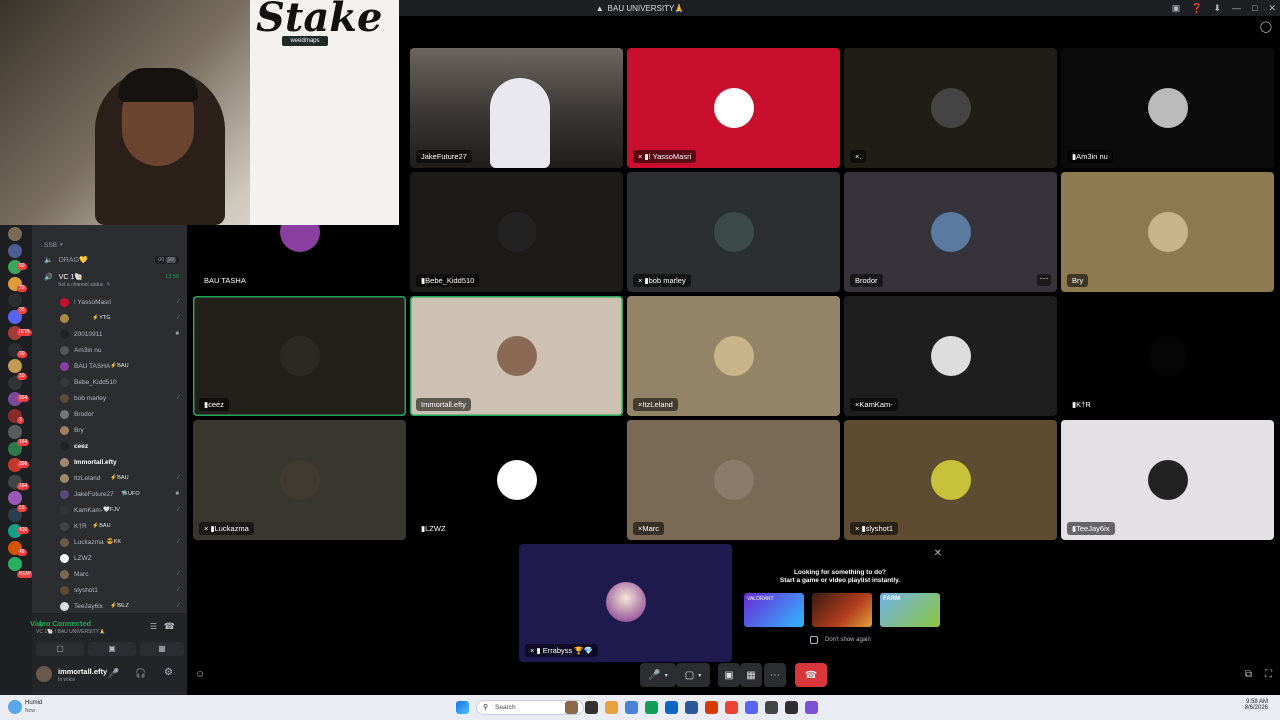  Describe the element at coordinates (109, 542) in the screenshot. I see `voice-member: Luckazma 😎KK ∕` at that location.